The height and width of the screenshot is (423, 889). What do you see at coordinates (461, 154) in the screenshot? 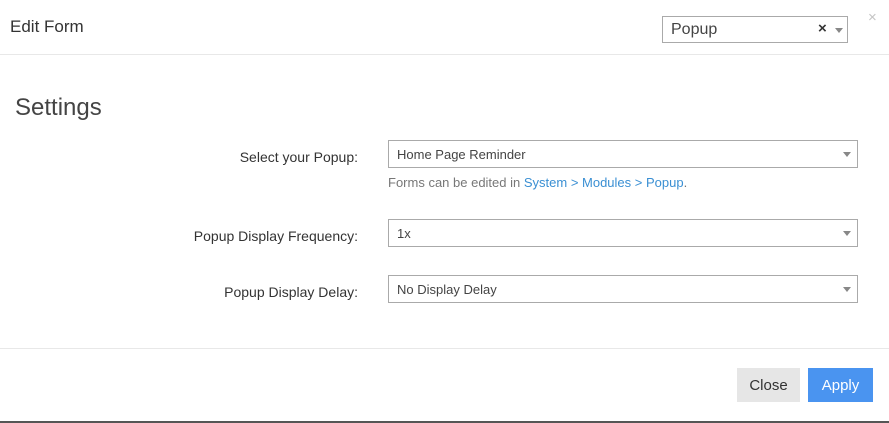
I see `popup-select-value: Home Page Reminder` at bounding box center [461, 154].